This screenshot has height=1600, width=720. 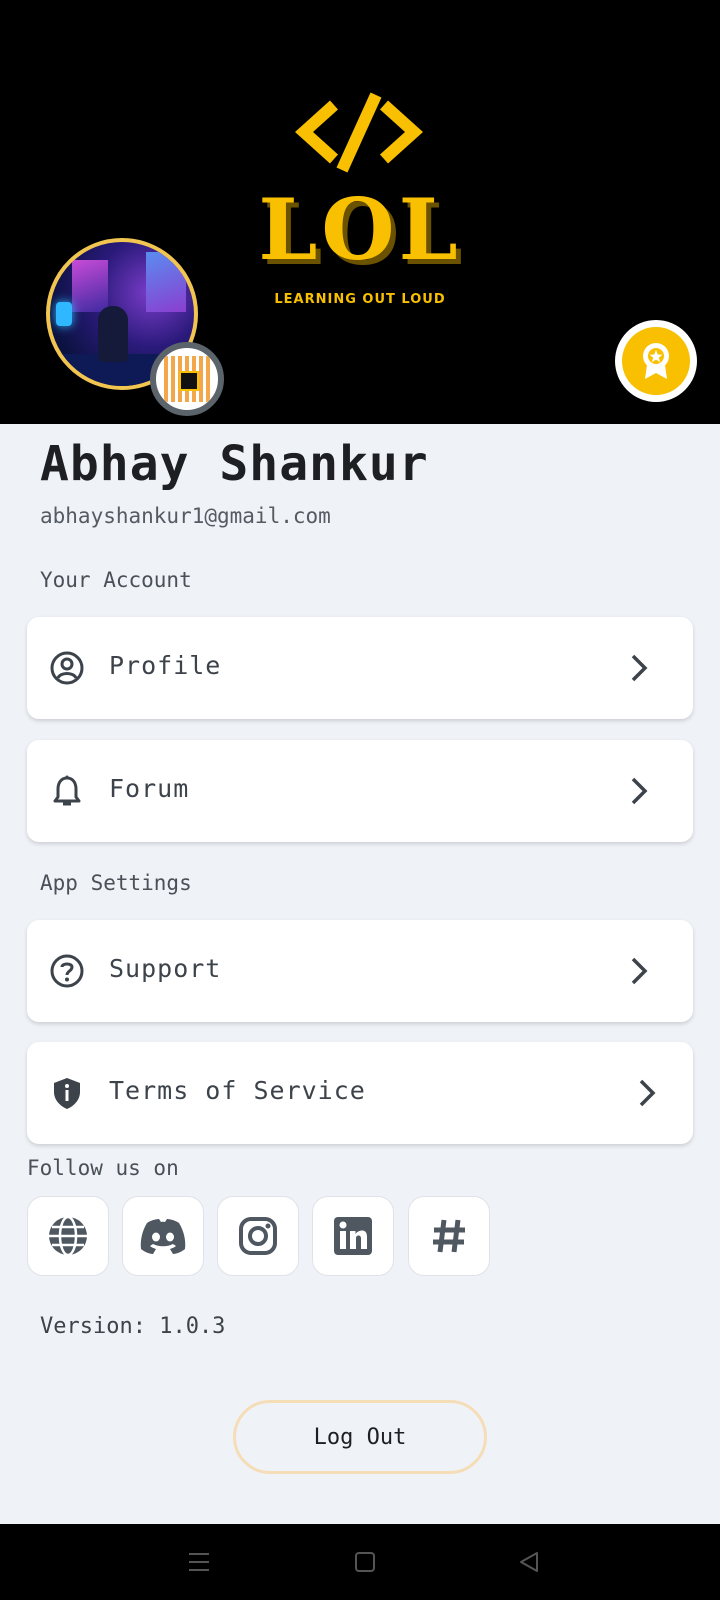 I want to click on menu-item-label: Profile, so click(x=165, y=665).